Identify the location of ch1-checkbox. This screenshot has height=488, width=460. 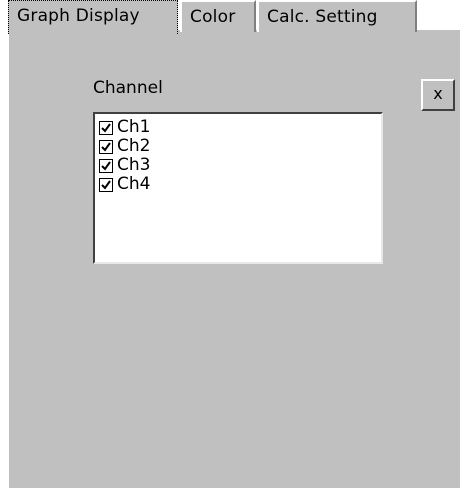
(106, 127).